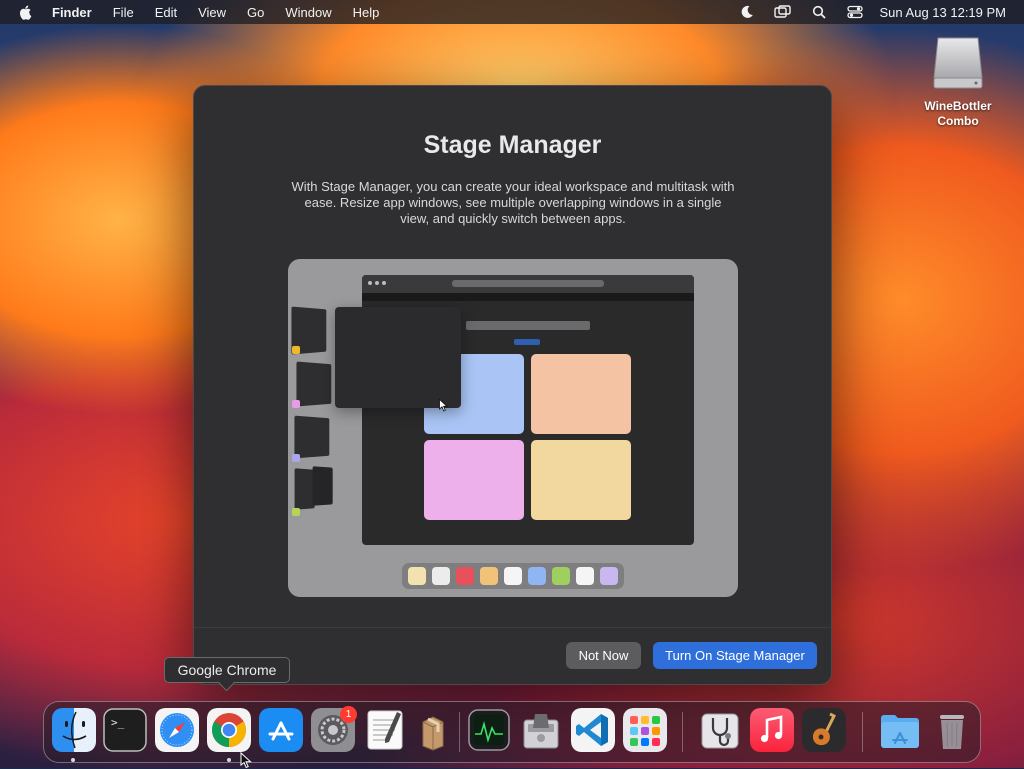 Image resolution: width=1024 pixels, height=769 pixels. I want to click on window-controls-icon, so click(377, 283).